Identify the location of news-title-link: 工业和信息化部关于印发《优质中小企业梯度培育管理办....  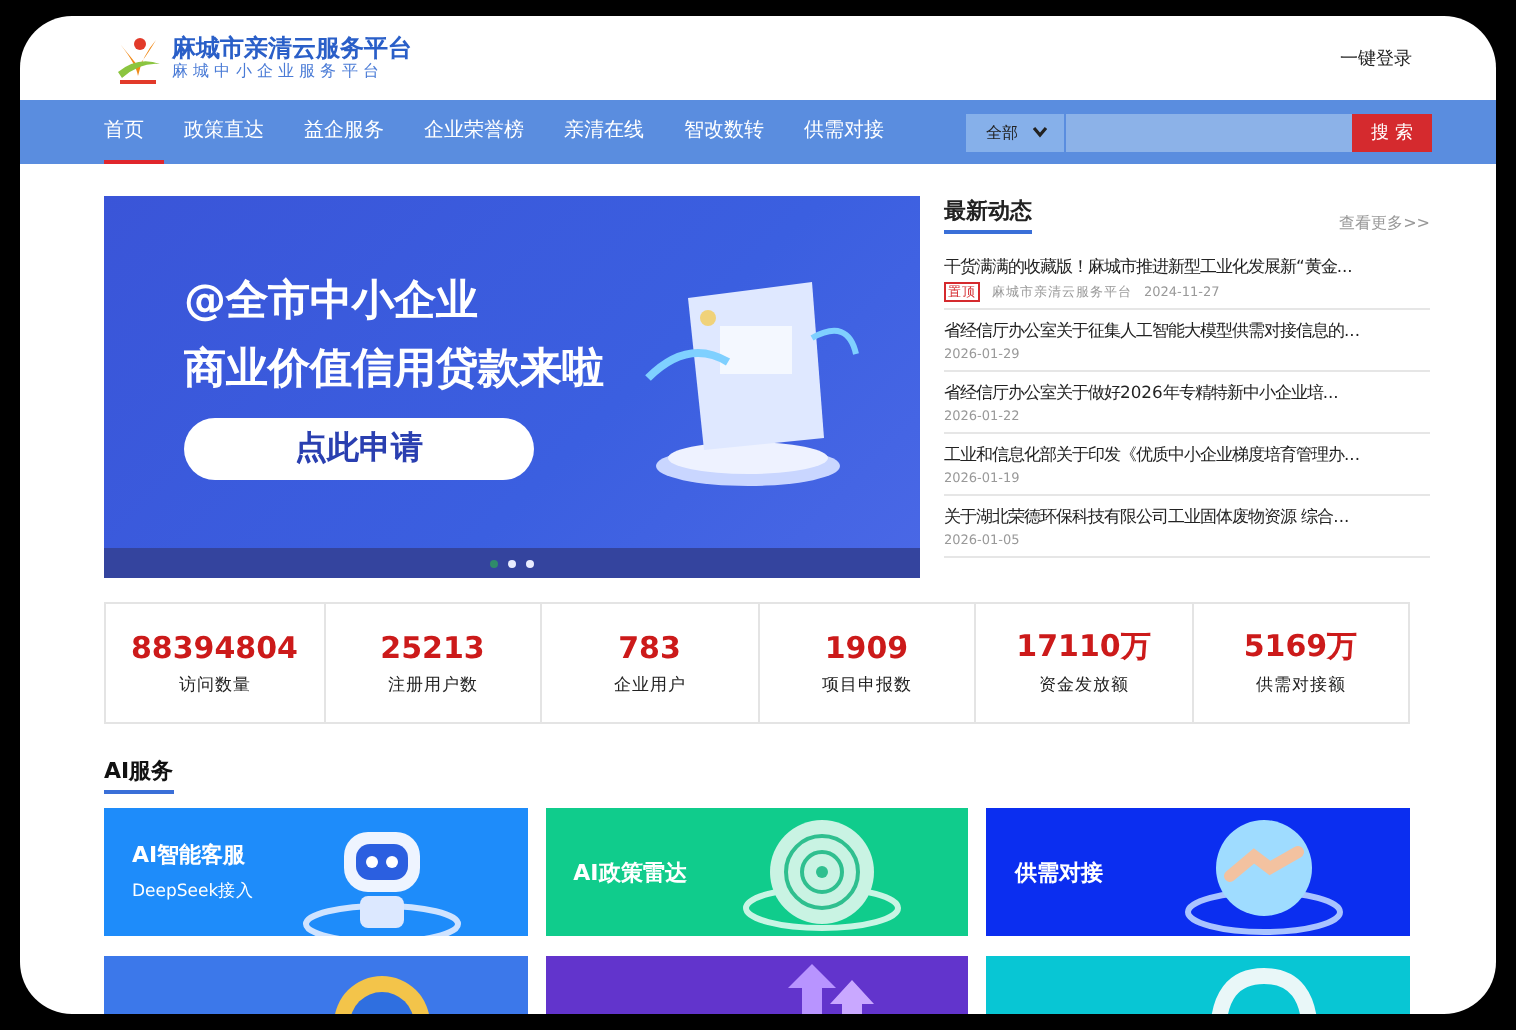
(1187, 454).